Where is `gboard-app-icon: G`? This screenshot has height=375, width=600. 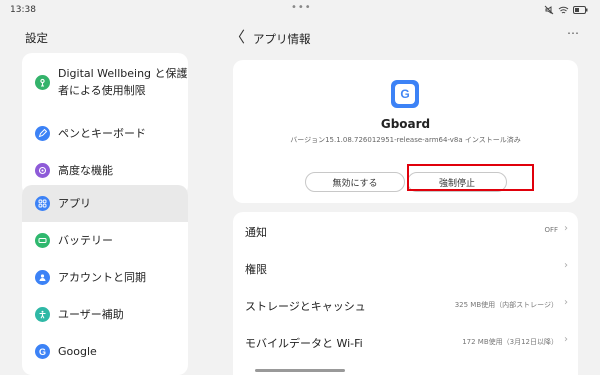 gboard-app-icon: G is located at coordinates (405, 94).